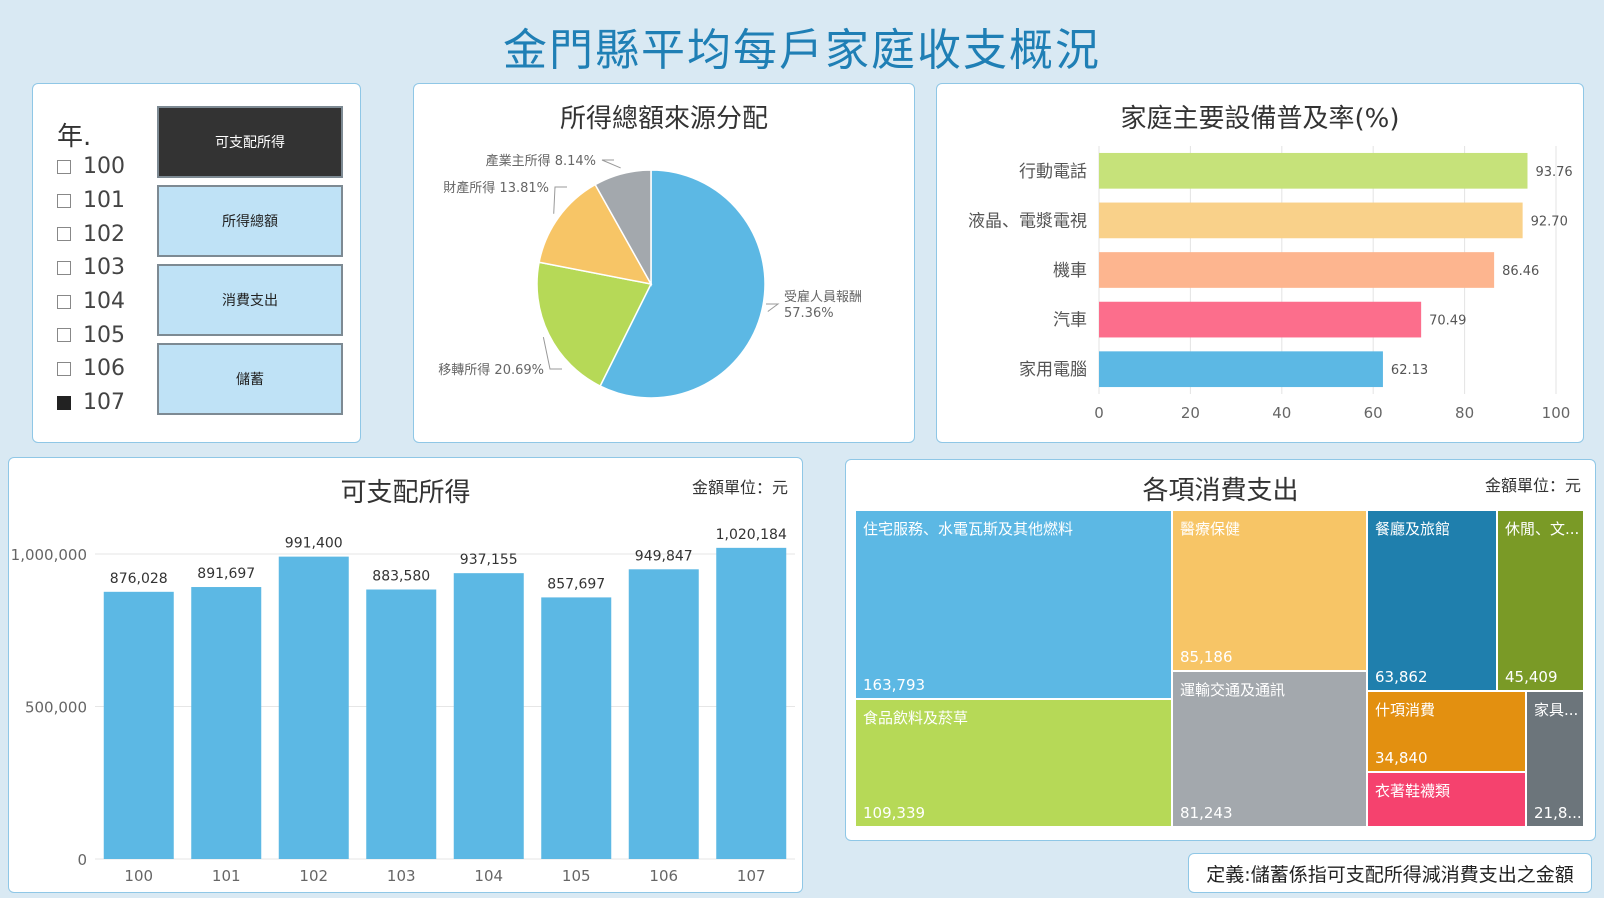 This screenshot has width=1604, height=898. What do you see at coordinates (1206, 657) in the screenshot?
I see `treemap-cell-value: 85,186` at bounding box center [1206, 657].